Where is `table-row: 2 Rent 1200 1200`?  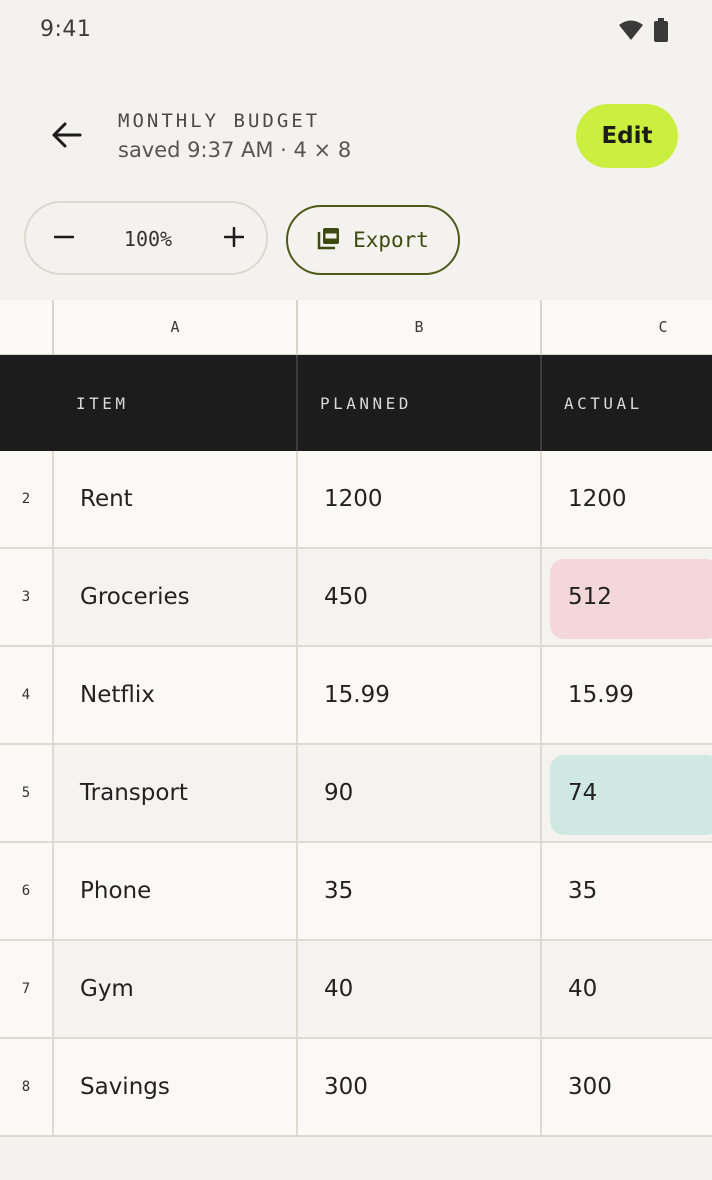
table-row: 2 Rent 1200 1200 is located at coordinates (356, 500).